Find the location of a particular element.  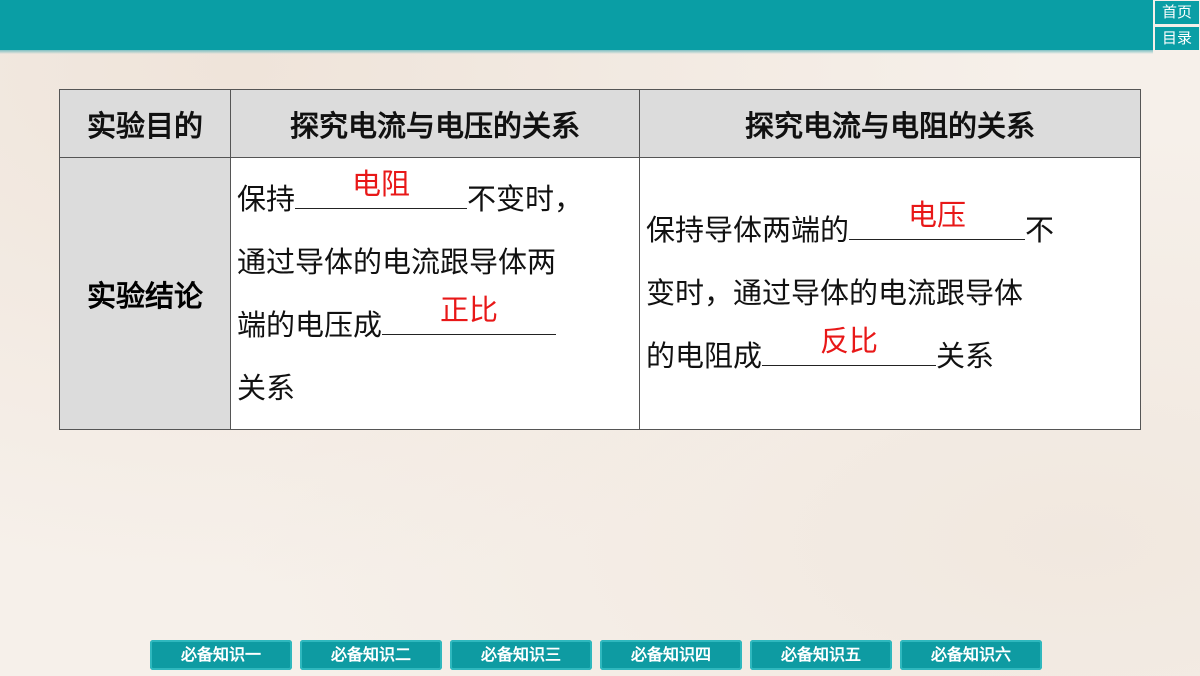

text-segment: 变时，通过导体的电流跟导体 is located at coordinates (835, 293).